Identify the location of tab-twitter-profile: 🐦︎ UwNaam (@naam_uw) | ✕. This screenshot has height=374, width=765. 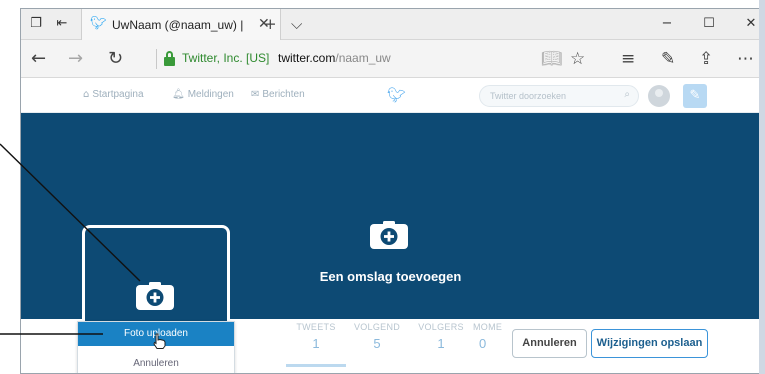
(181, 24).